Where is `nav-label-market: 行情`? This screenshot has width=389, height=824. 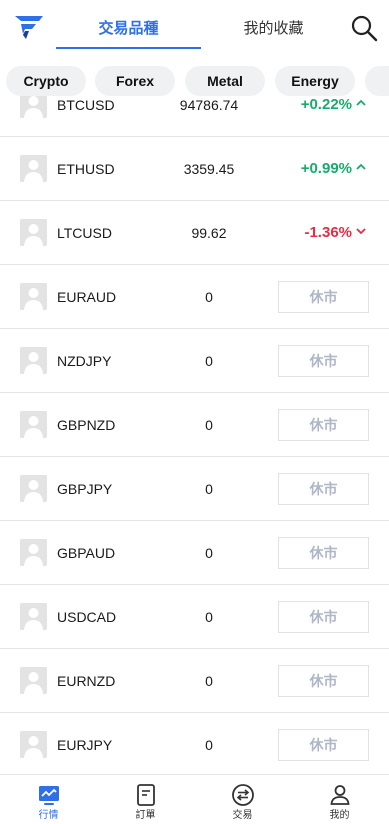
nav-label-market: 行情 is located at coordinates (48, 815).